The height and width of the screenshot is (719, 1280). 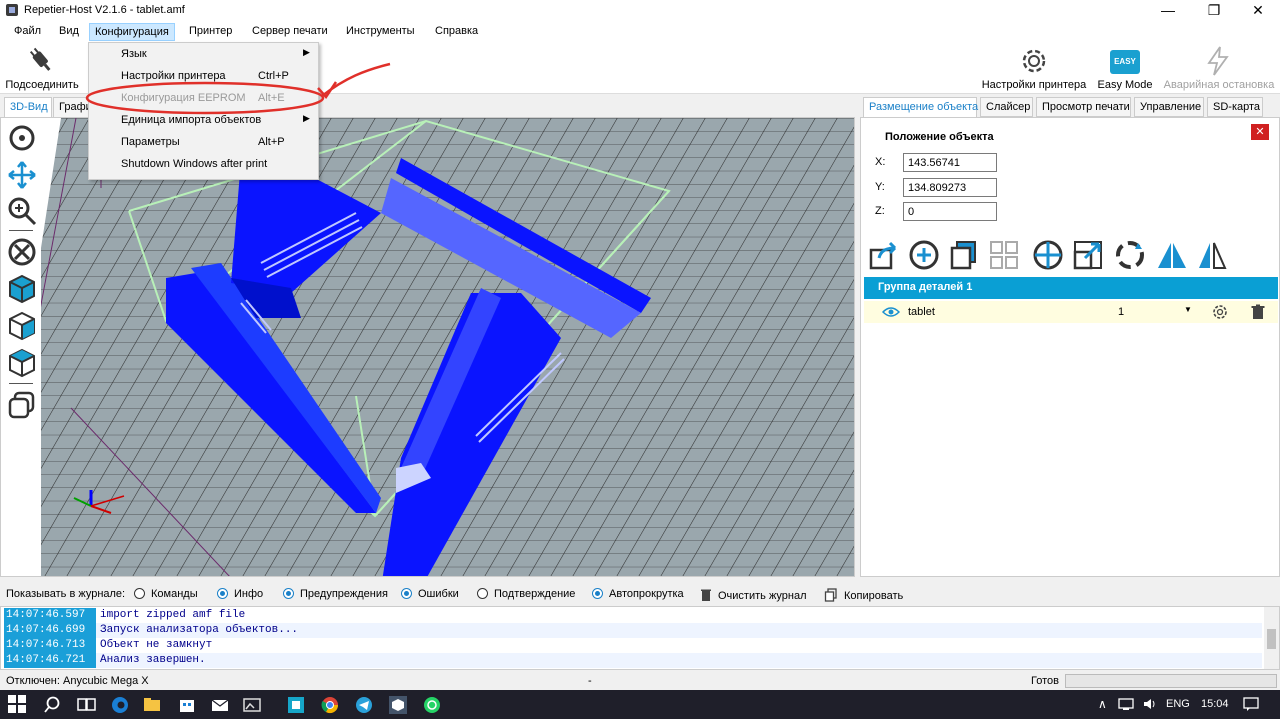 I want to click on log-entry: 14:07:46.721 Анализ завершен., so click(x=633, y=660).